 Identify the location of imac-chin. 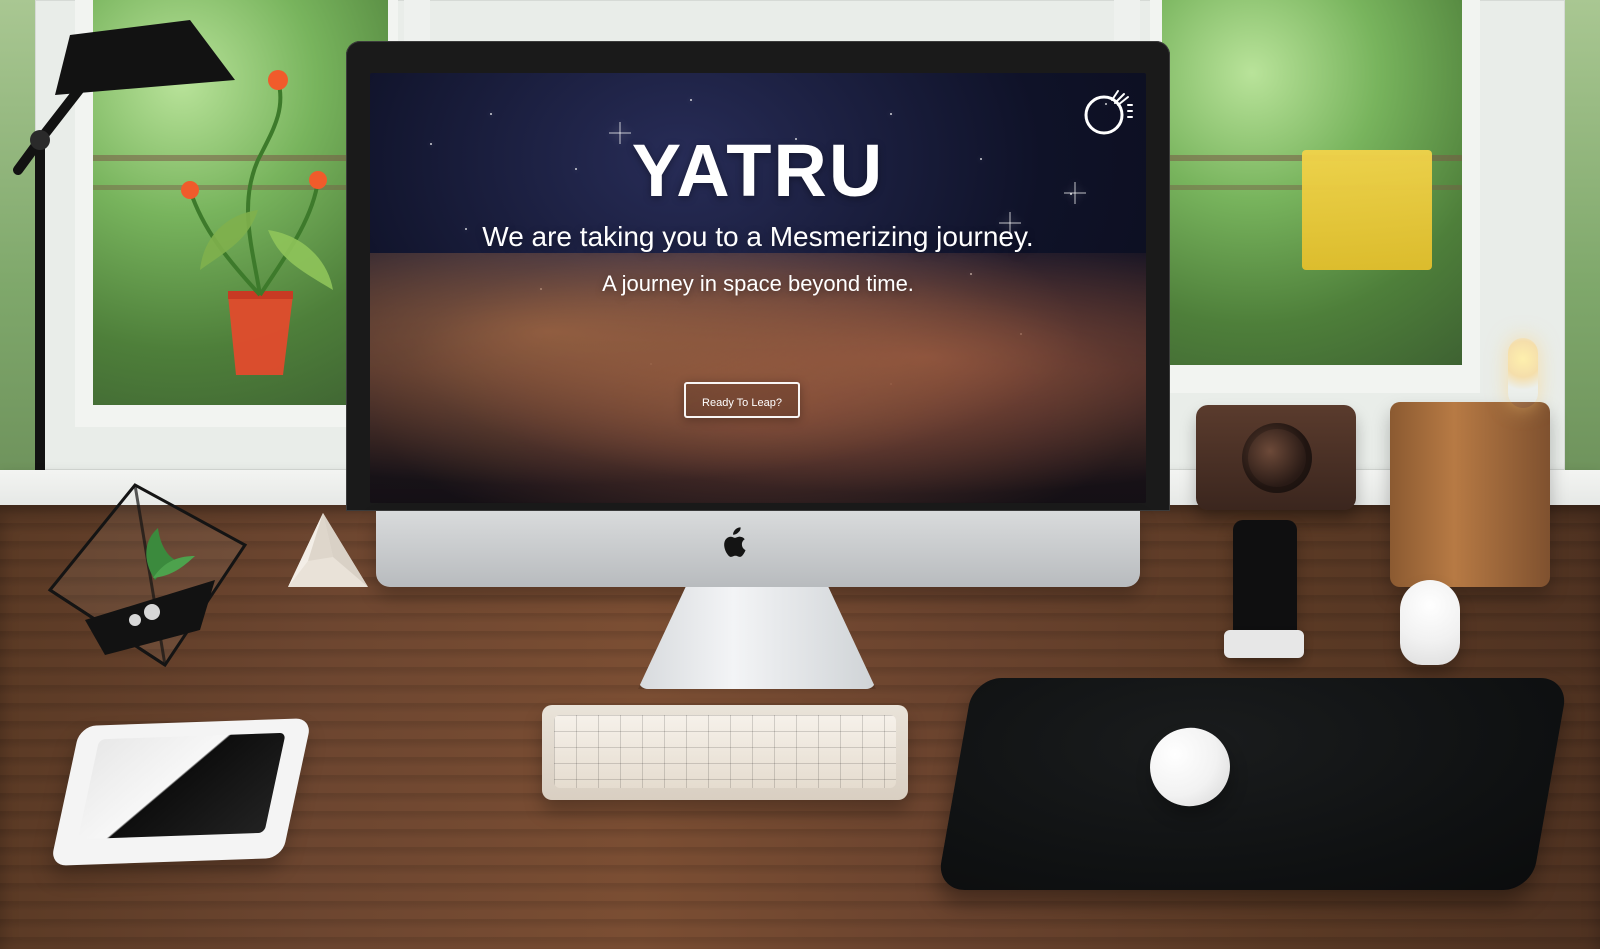
(758, 549).